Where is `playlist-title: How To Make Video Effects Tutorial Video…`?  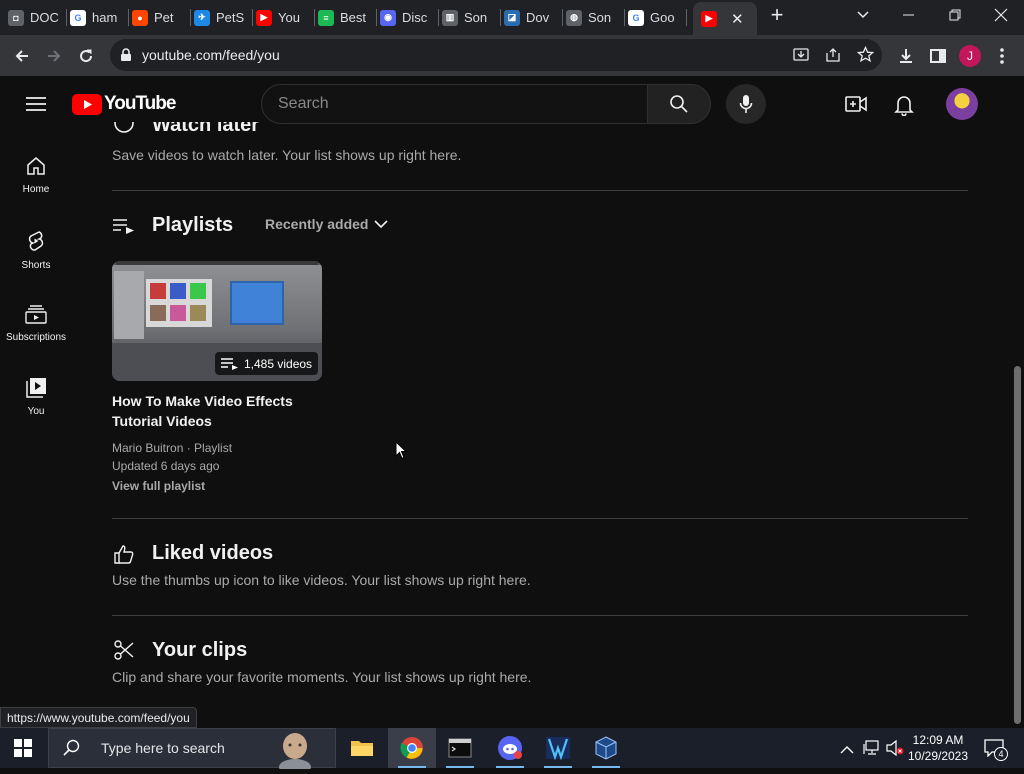
playlist-title: How To Make Video Effects Tutorial Video… is located at coordinates (217, 411).